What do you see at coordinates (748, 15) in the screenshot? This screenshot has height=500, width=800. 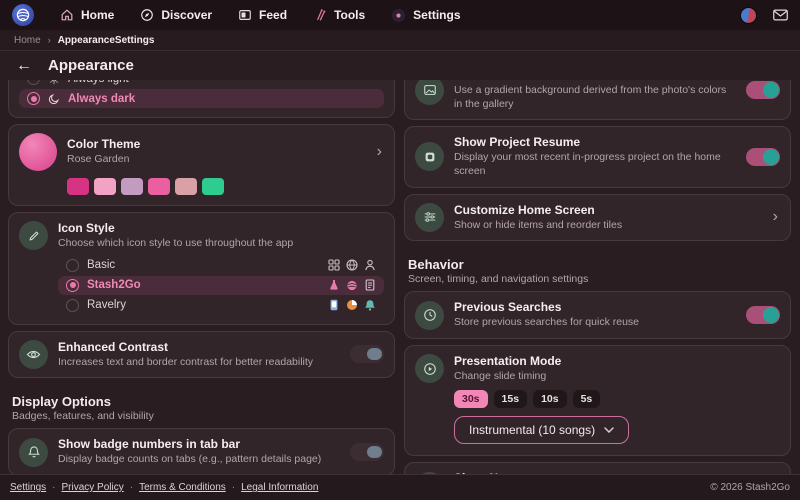 I see `user-avatar` at bounding box center [748, 15].